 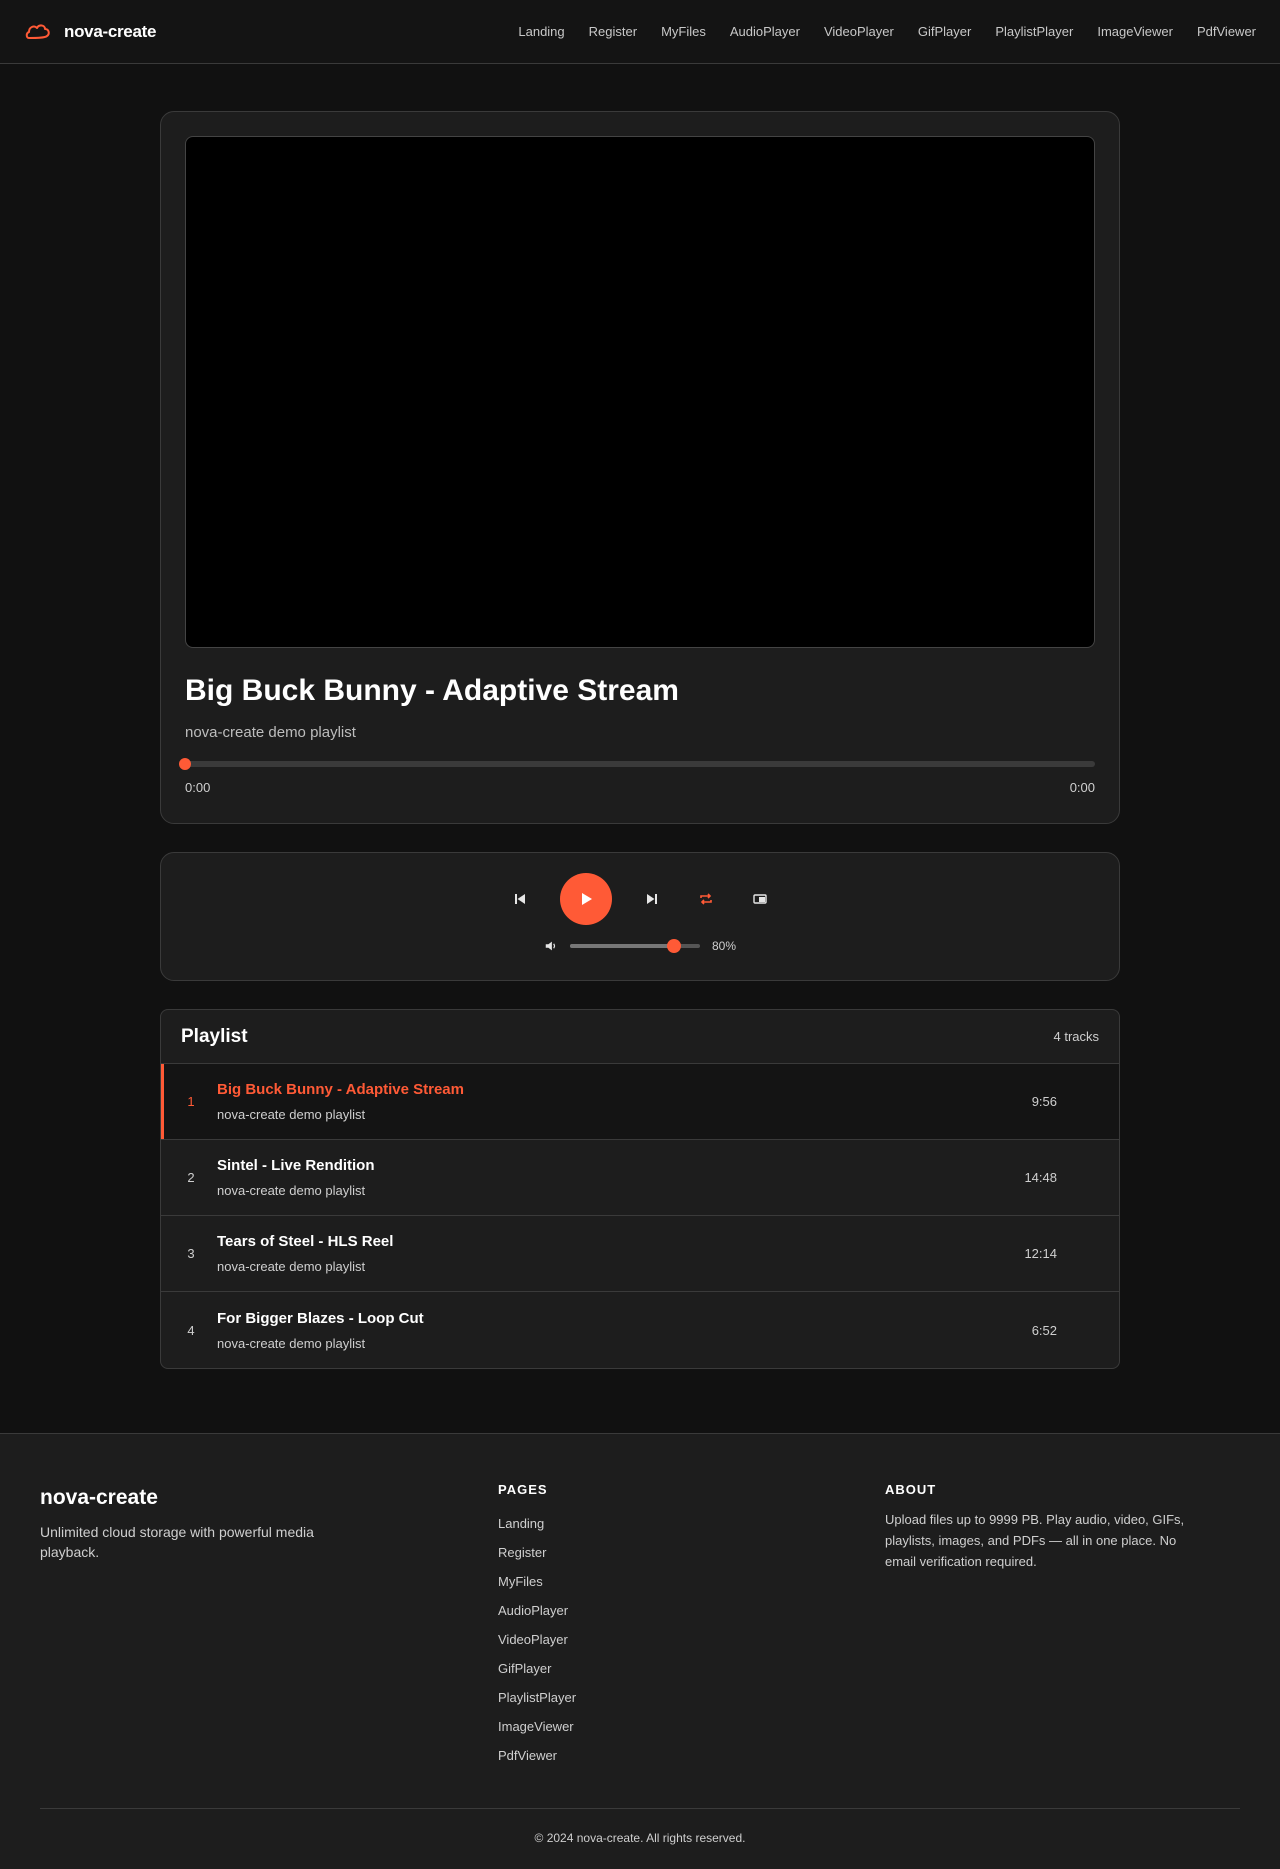 I want to click on footer-divider, so click(x=640, y=1808).